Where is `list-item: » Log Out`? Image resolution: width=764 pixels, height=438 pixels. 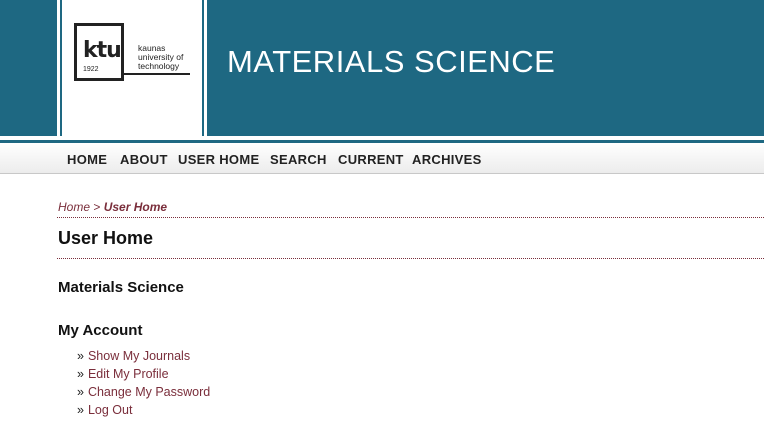 list-item: » Log Out is located at coordinates (143, 410).